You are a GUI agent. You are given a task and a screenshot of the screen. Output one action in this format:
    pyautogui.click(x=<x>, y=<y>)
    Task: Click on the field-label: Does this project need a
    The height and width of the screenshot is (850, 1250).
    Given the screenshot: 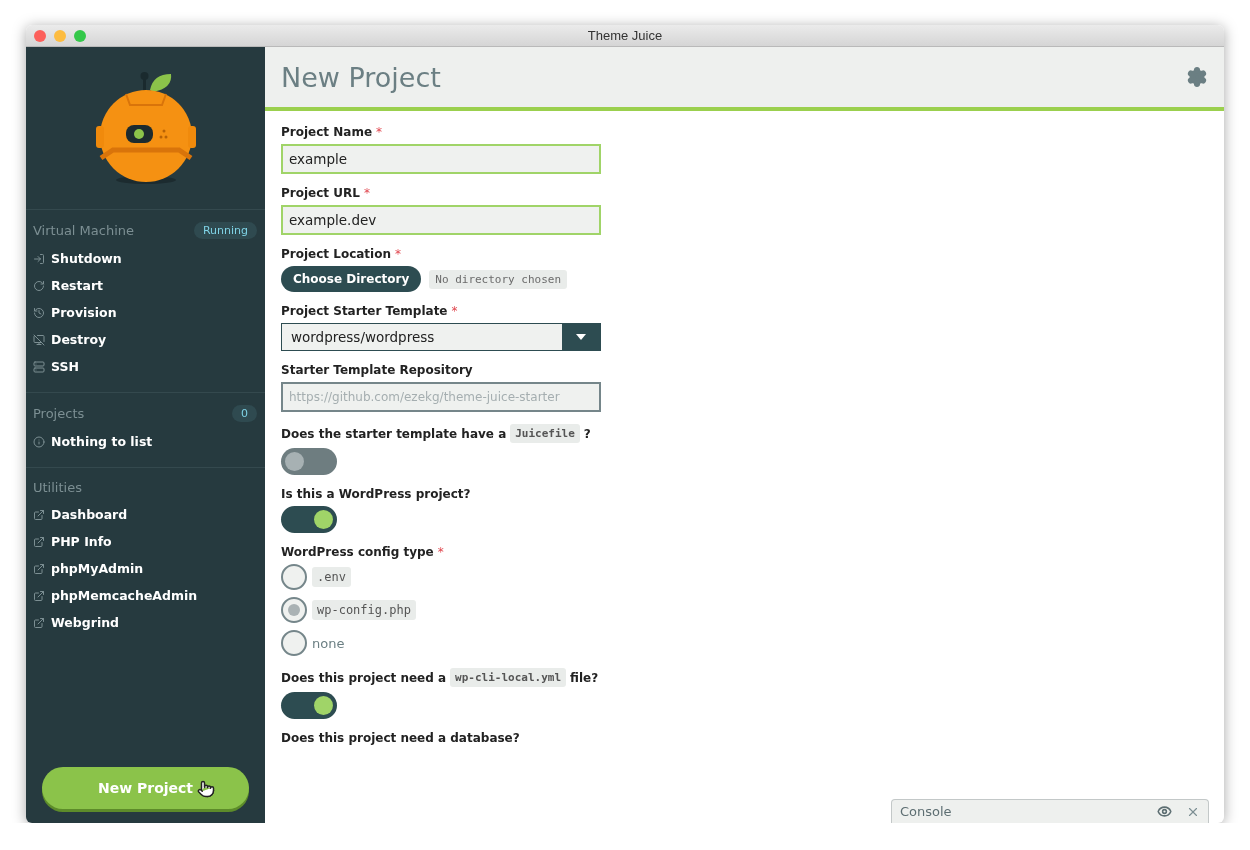 What is the action you would take?
    pyautogui.click(x=364, y=677)
    